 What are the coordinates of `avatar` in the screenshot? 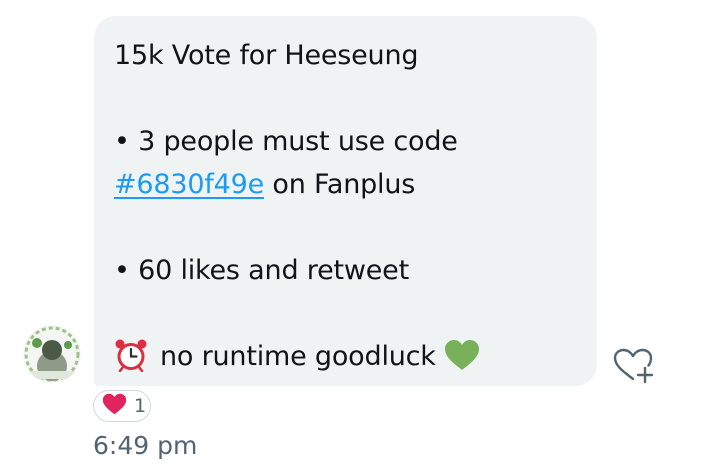 It's located at (52, 354).